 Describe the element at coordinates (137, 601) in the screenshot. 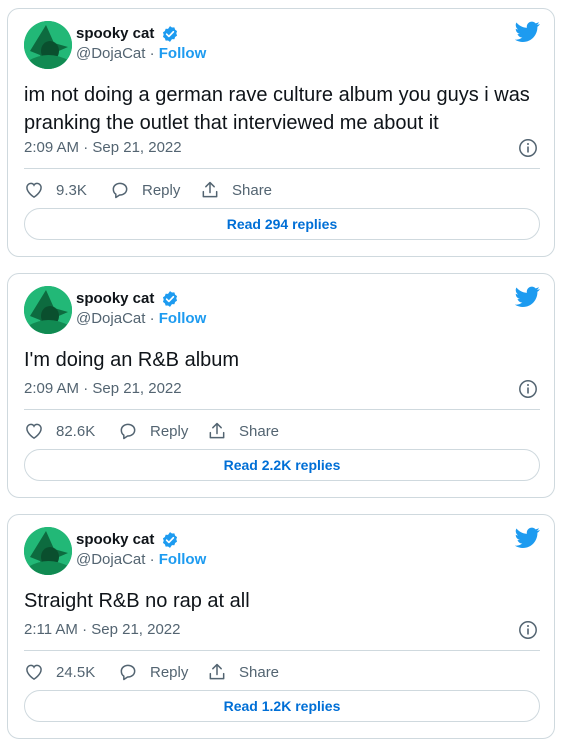

I see `tweet-text: Straight R&B no rap at all` at that location.